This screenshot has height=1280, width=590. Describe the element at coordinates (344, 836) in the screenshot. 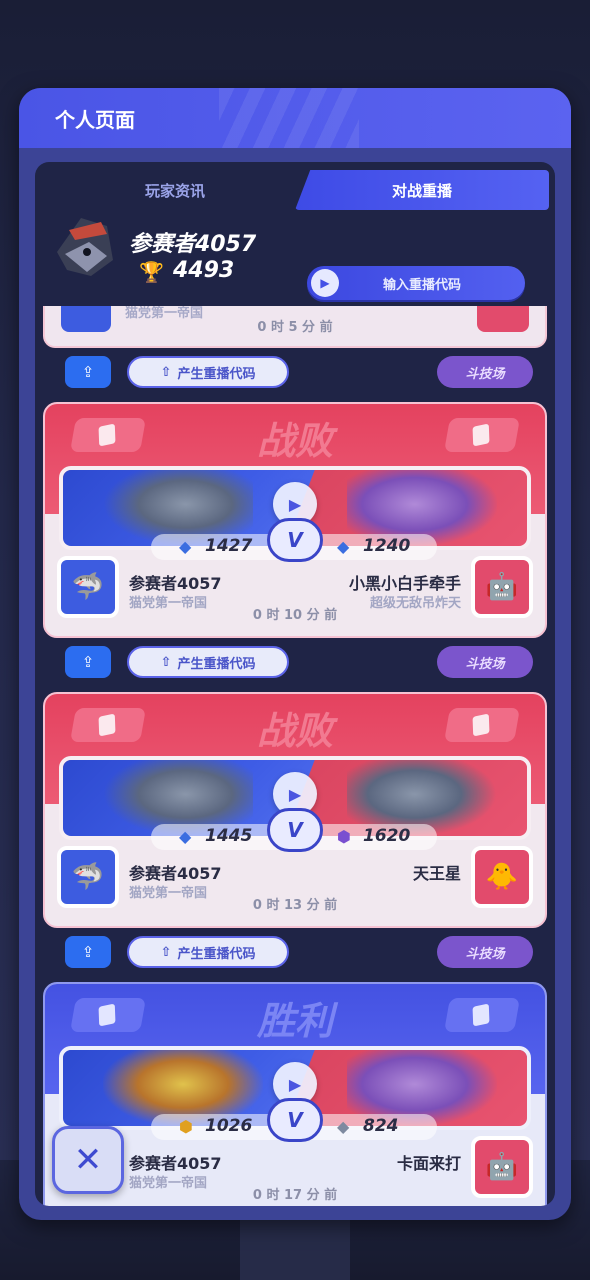

I see `crystal-icon: ⬢` at that location.